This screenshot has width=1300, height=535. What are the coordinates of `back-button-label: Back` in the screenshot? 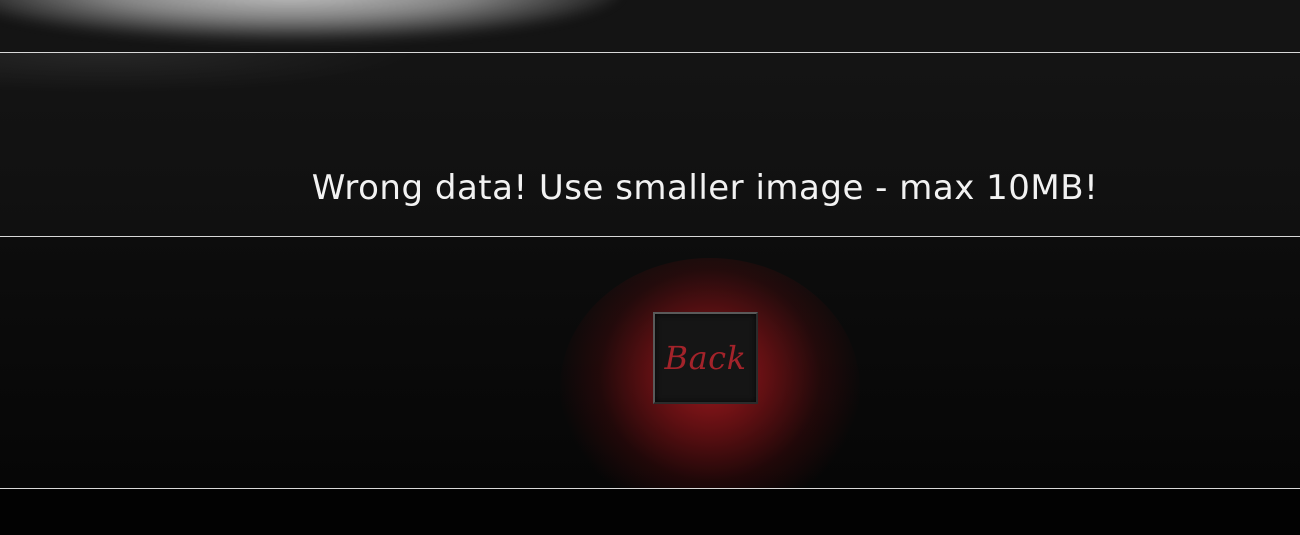 It's located at (705, 358).